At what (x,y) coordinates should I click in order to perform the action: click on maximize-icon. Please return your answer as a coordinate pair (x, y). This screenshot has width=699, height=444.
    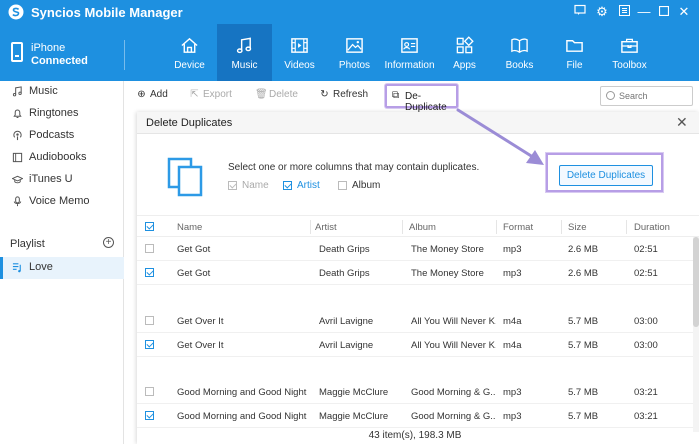
    Looking at the image, I should click on (664, 12).